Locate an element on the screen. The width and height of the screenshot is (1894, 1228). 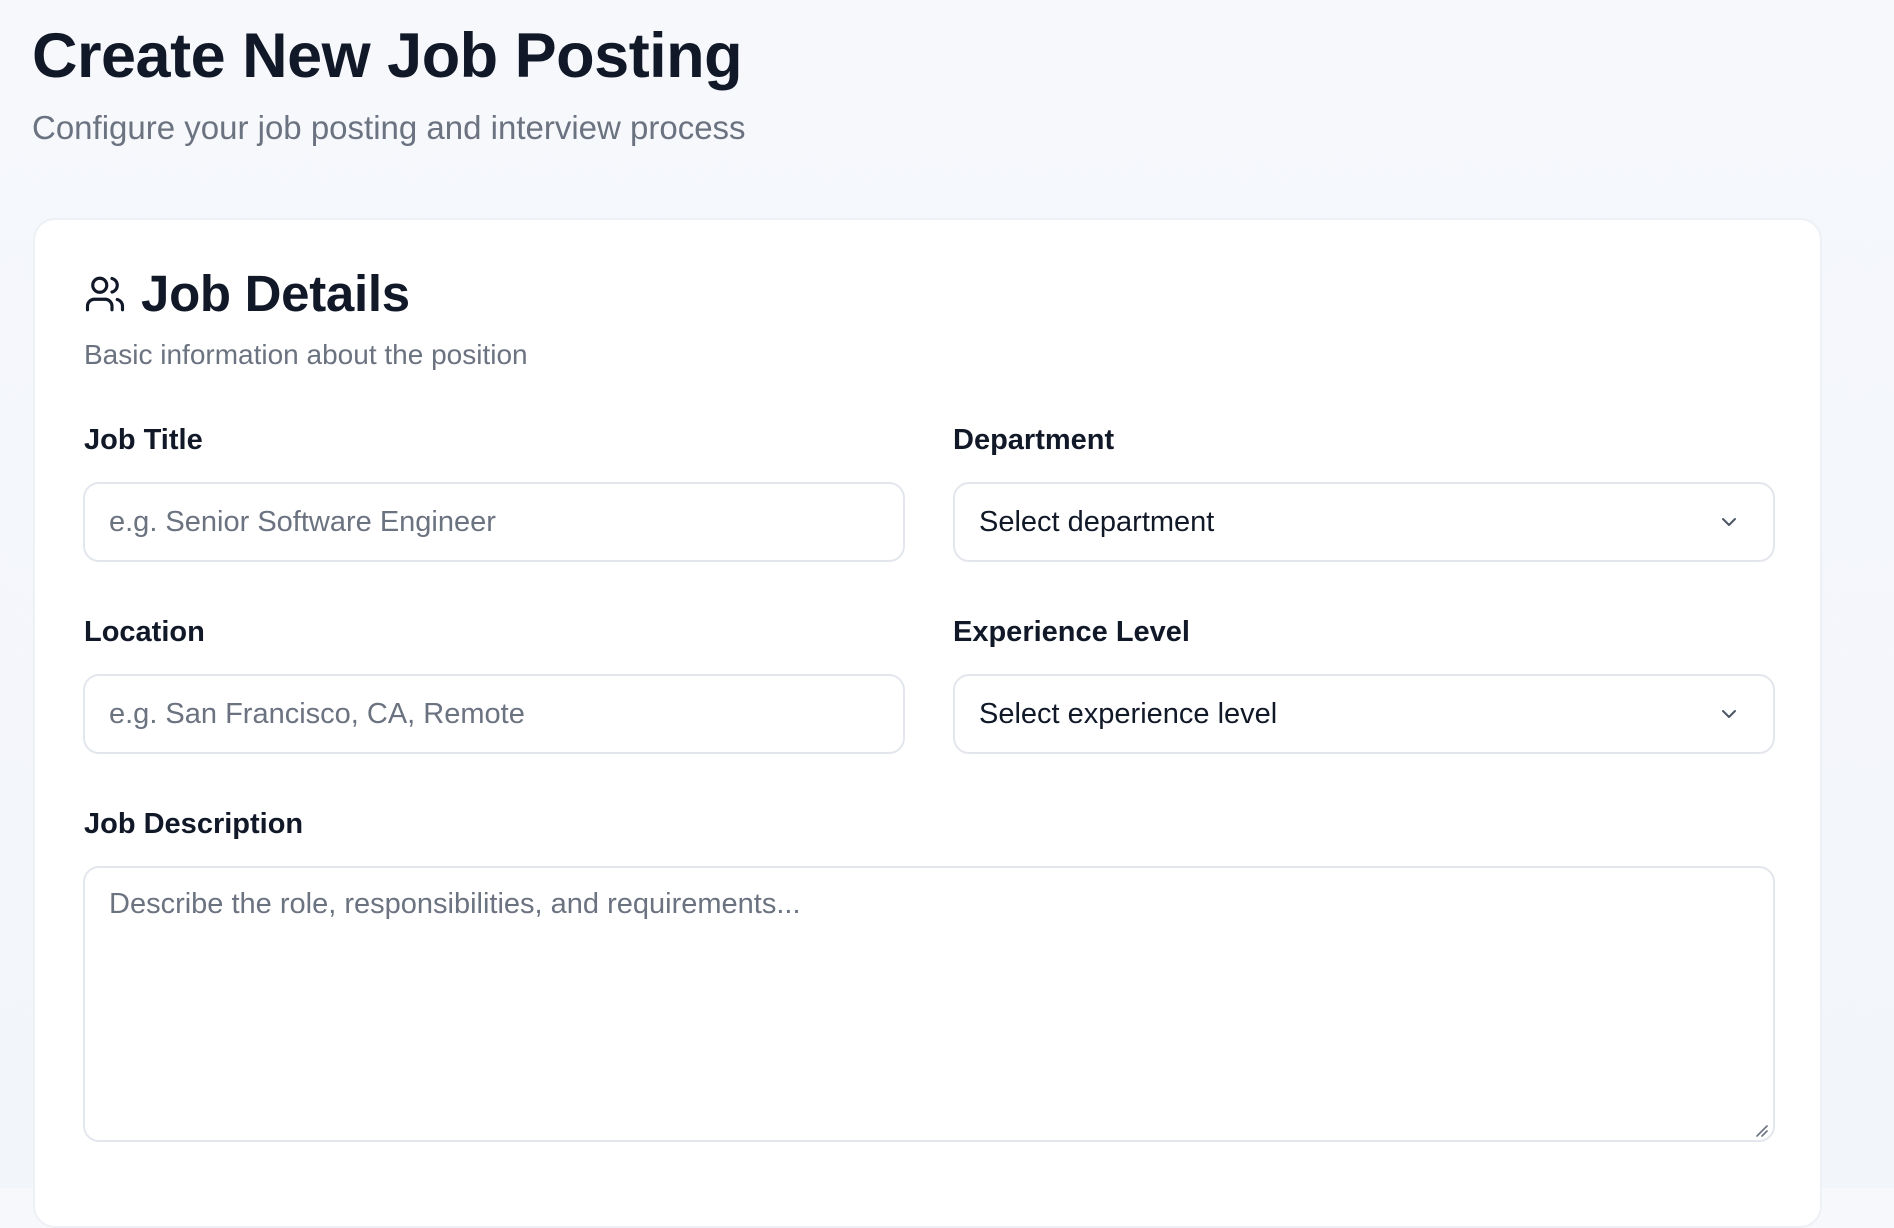
job-title-label: Job Title is located at coordinates (143, 440).